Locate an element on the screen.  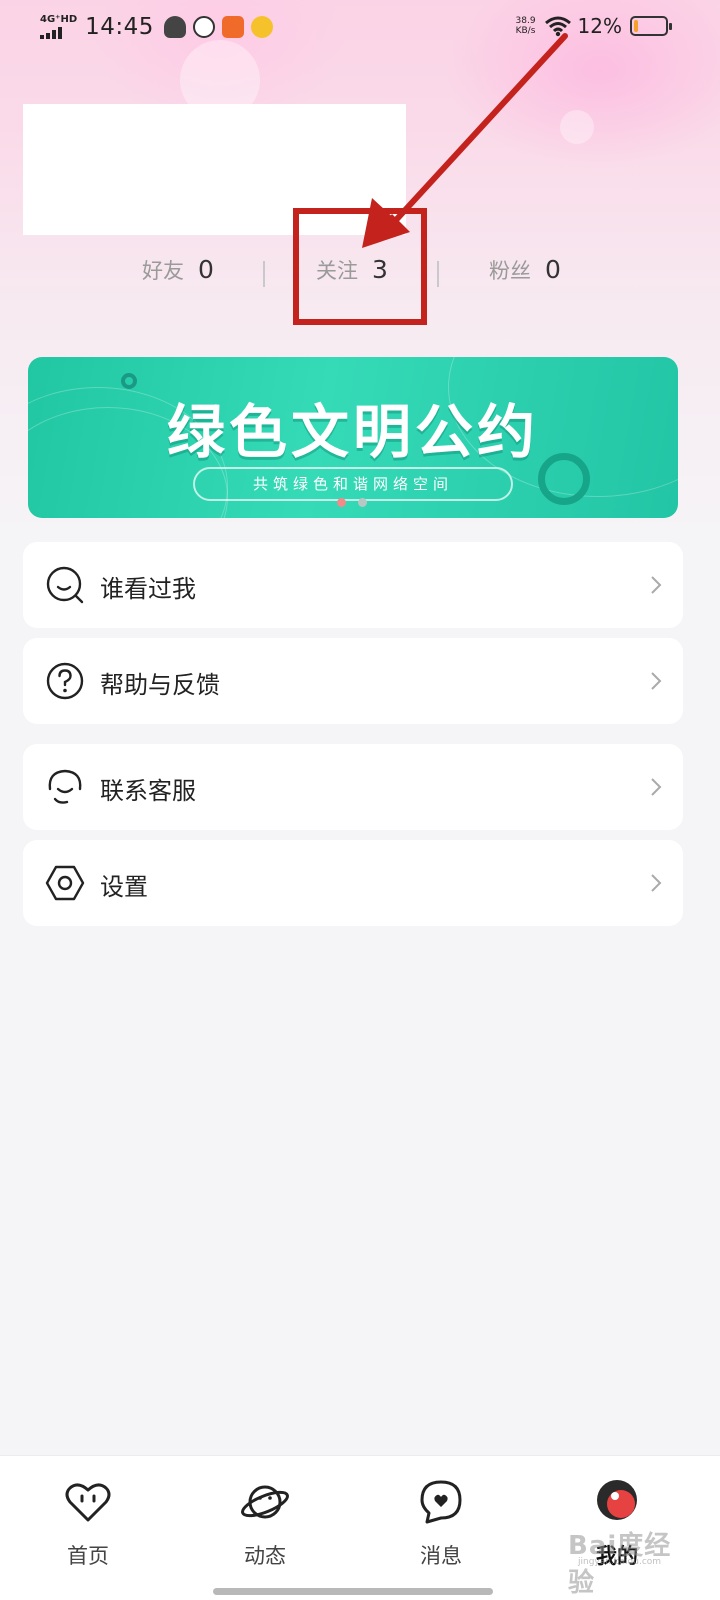
network-speed: 38.9 KB/s is located at coordinates (526, 26).